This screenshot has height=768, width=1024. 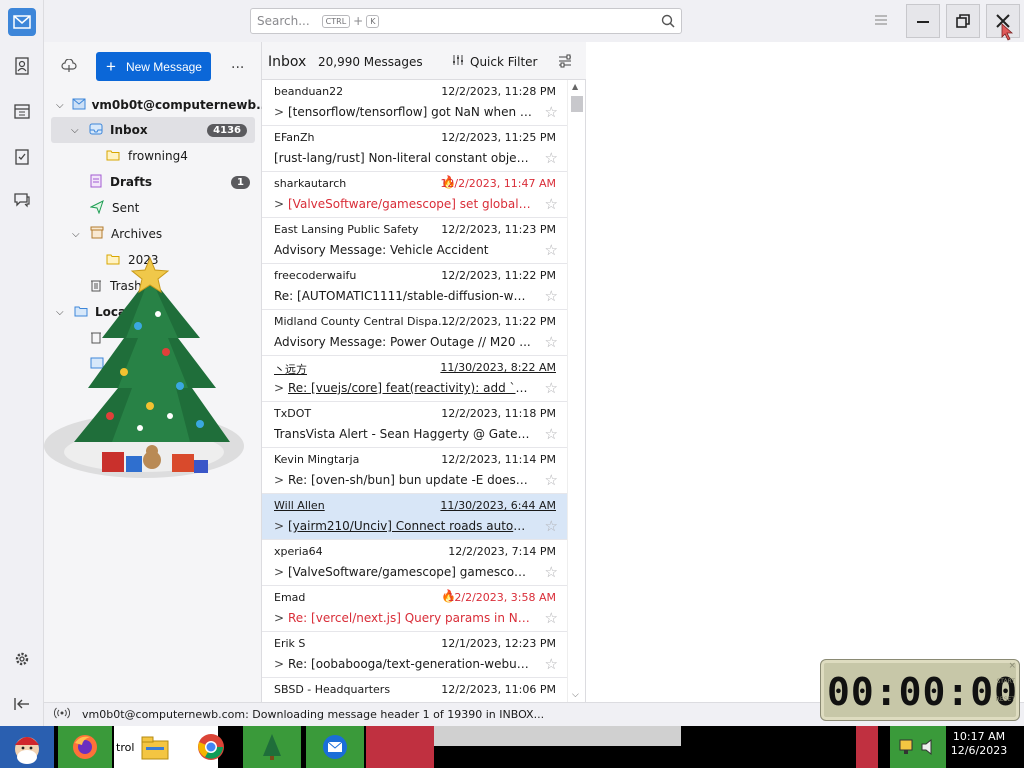 What do you see at coordinates (22, 111) in the screenshot?
I see `calendar-icon` at bounding box center [22, 111].